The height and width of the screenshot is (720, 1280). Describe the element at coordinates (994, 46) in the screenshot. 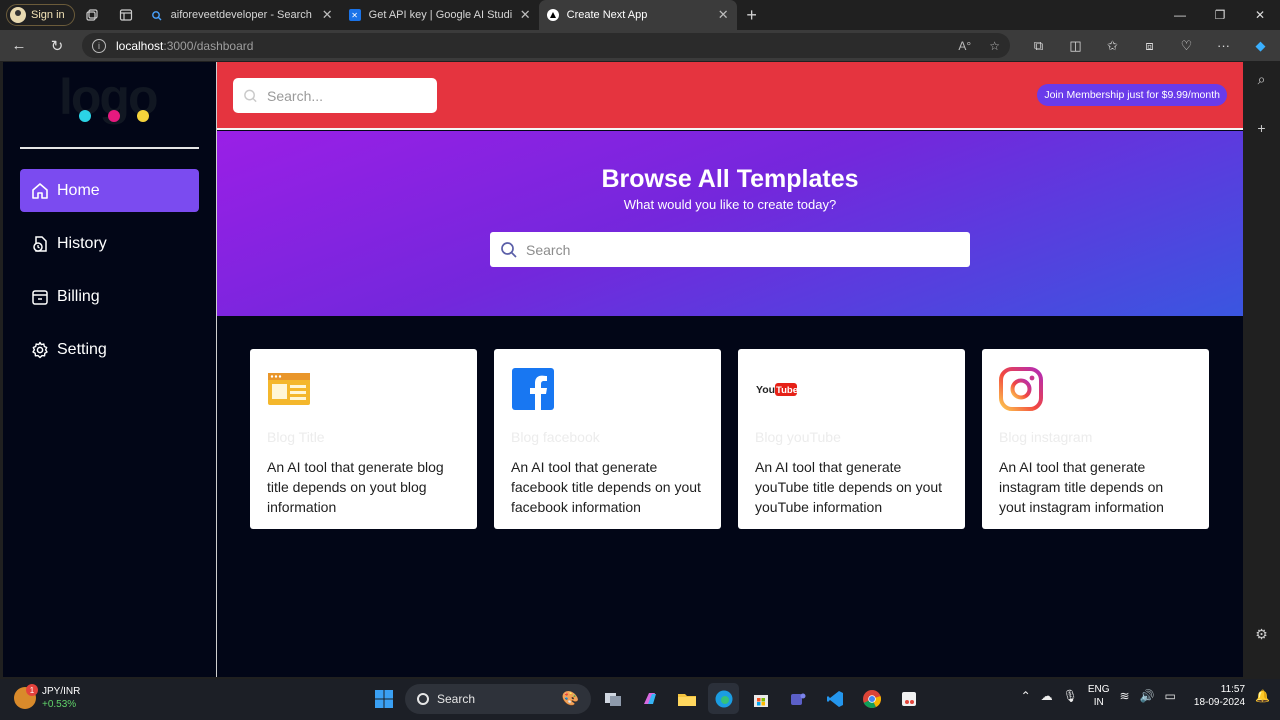

I see `favorite-star-icon: ☆` at that location.